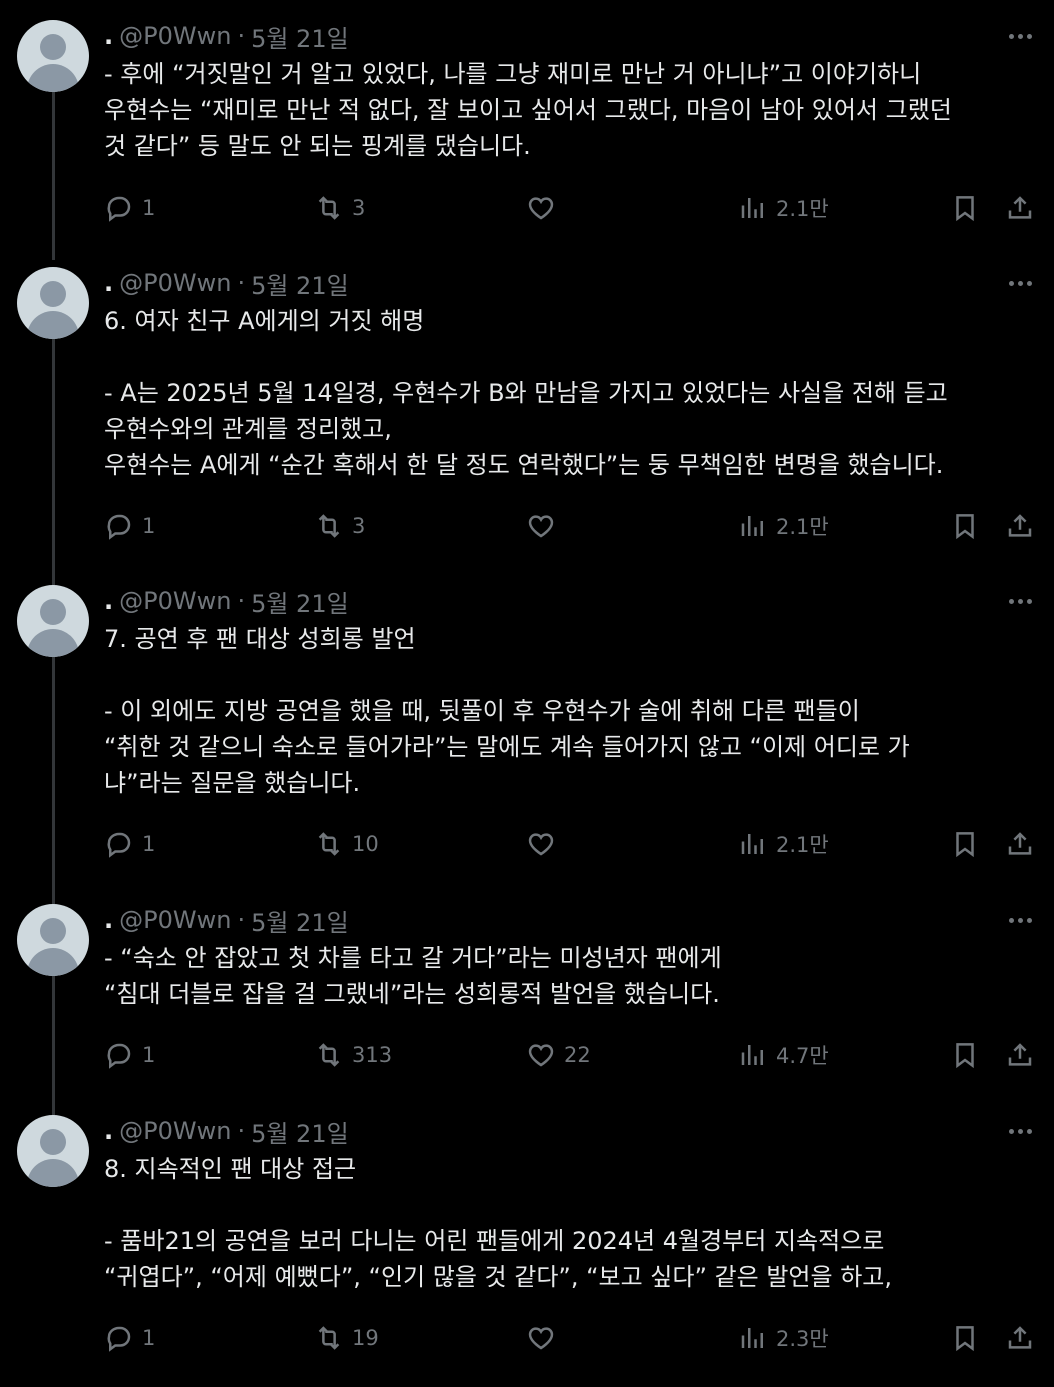  Describe the element at coordinates (353, 1055) in the screenshot. I see `retweet-button: 313` at that location.